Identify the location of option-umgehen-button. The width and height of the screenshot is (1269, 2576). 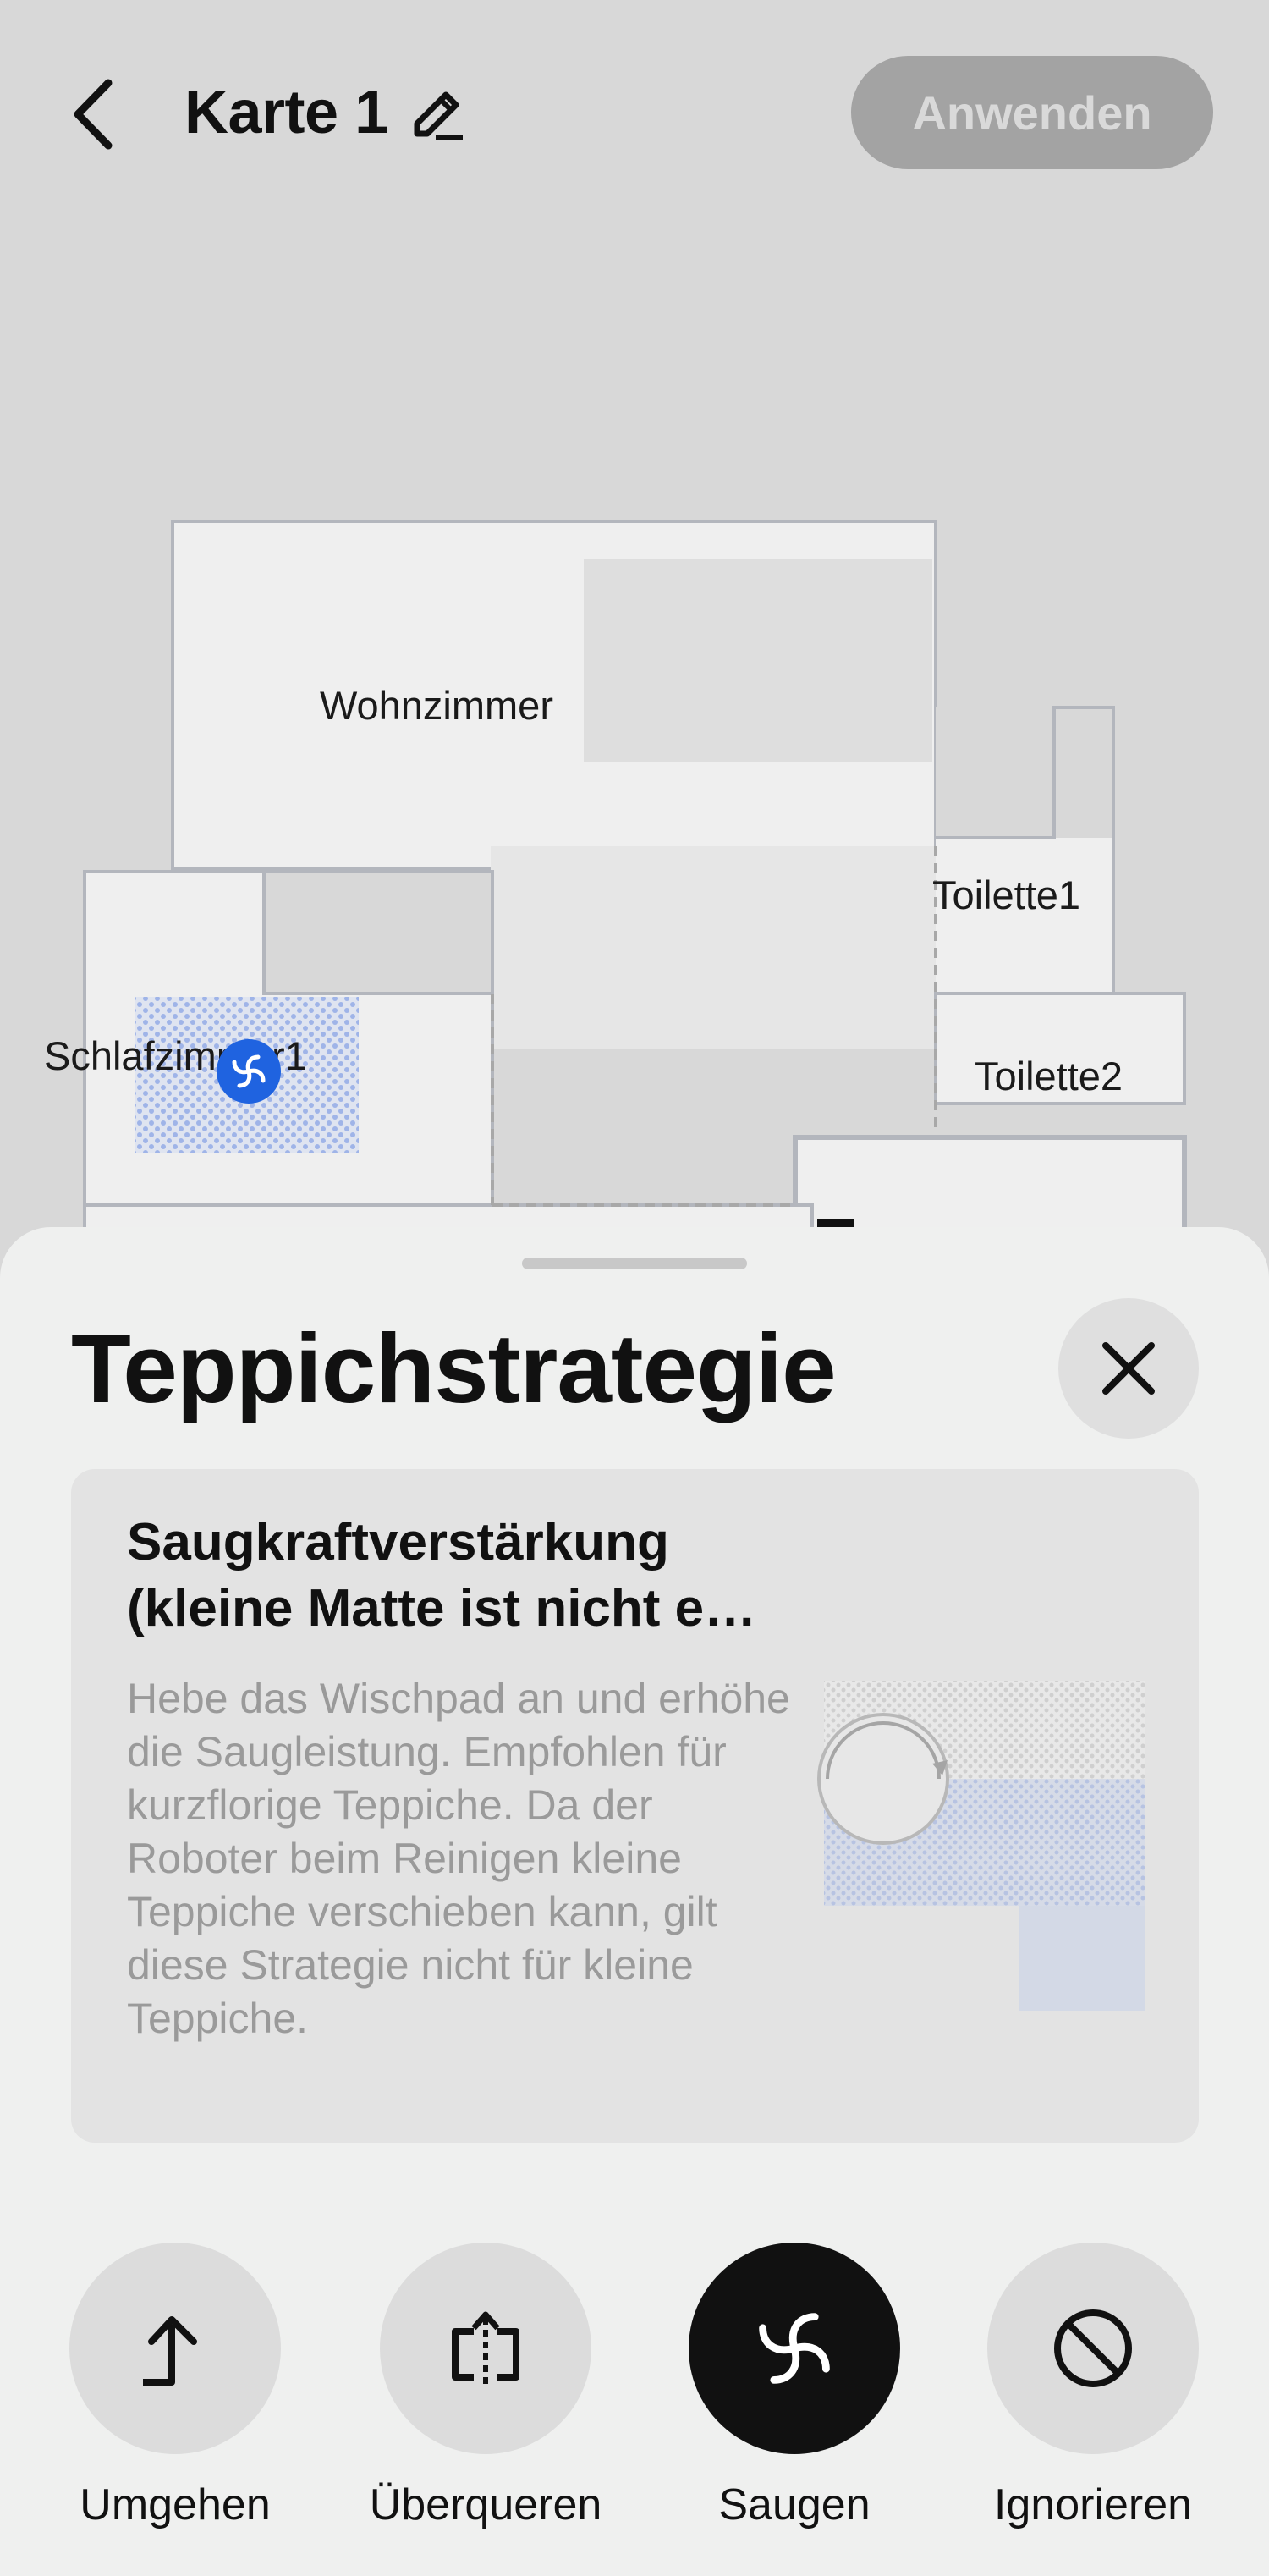
(175, 2348).